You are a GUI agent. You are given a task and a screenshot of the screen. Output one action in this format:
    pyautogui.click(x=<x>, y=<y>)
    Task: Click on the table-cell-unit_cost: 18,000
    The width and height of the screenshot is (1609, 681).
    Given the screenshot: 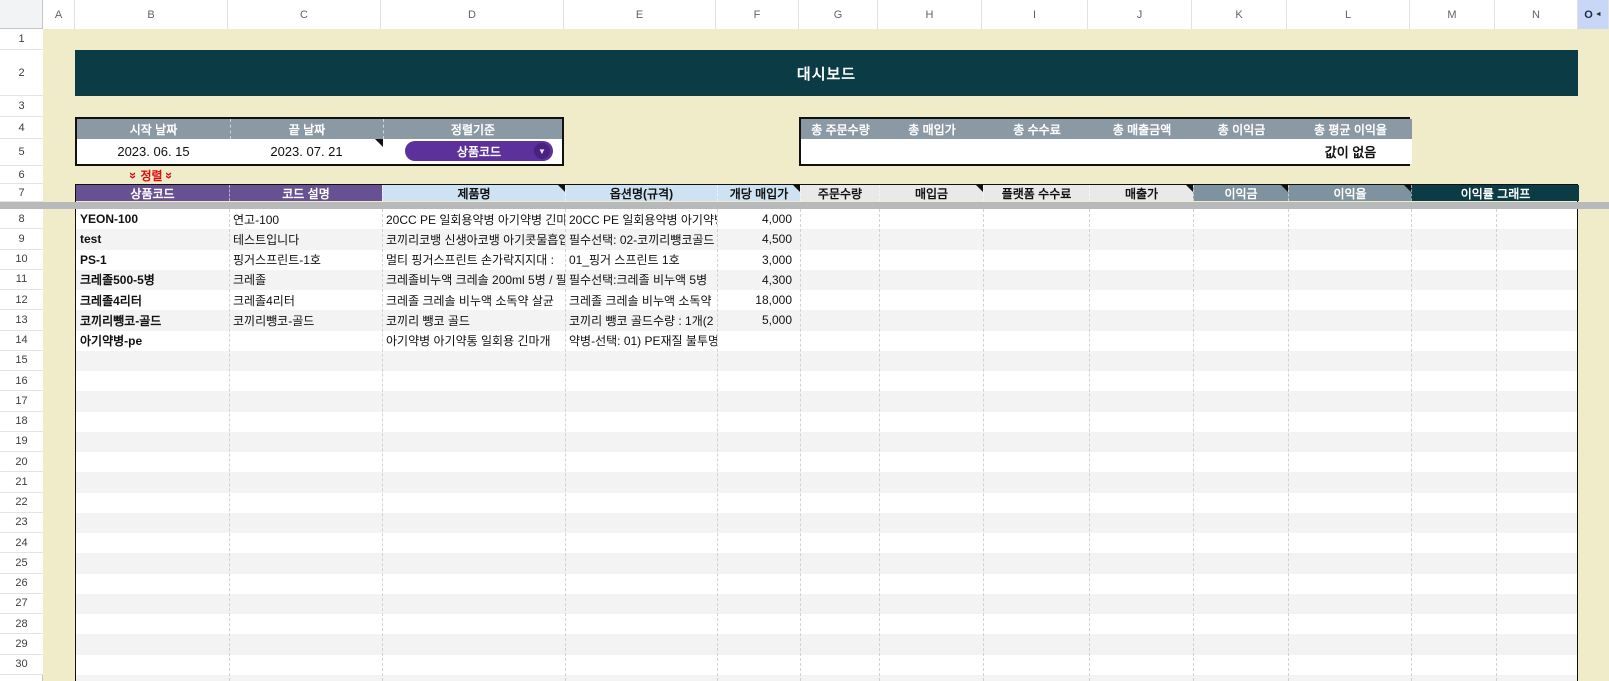 What is the action you would take?
    pyautogui.click(x=758, y=300)
    